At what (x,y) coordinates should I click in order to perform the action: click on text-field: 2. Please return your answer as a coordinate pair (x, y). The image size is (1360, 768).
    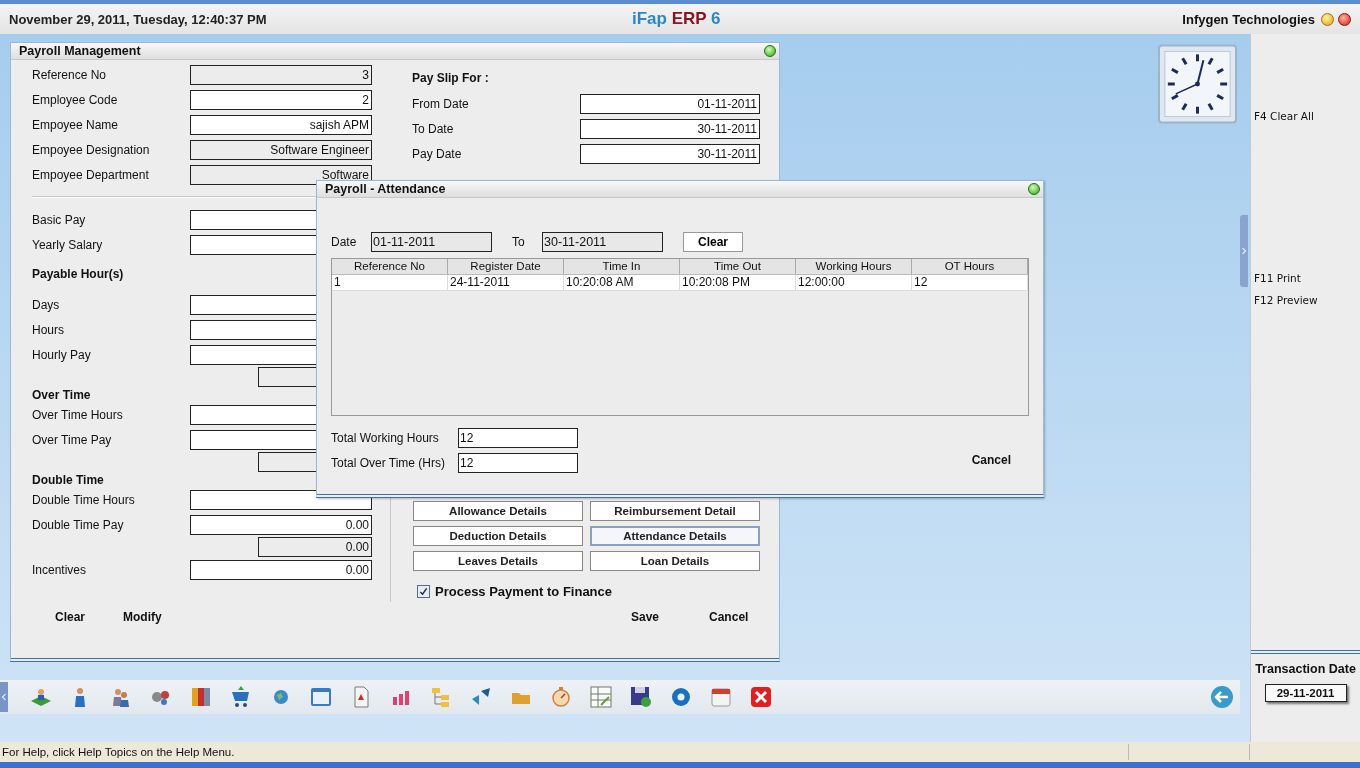
    Looking at the image, I should click on (281, 99).